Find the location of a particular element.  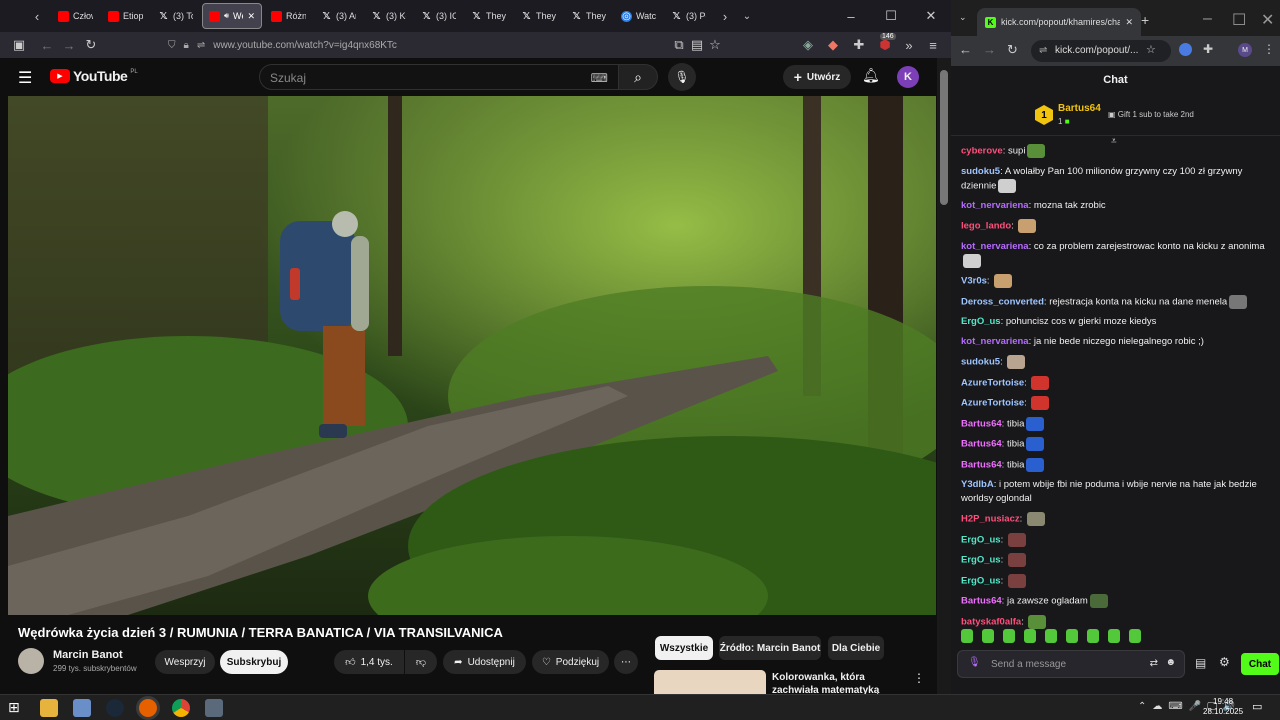

maximize-button: ☐ is located at coordinates (891, 16).